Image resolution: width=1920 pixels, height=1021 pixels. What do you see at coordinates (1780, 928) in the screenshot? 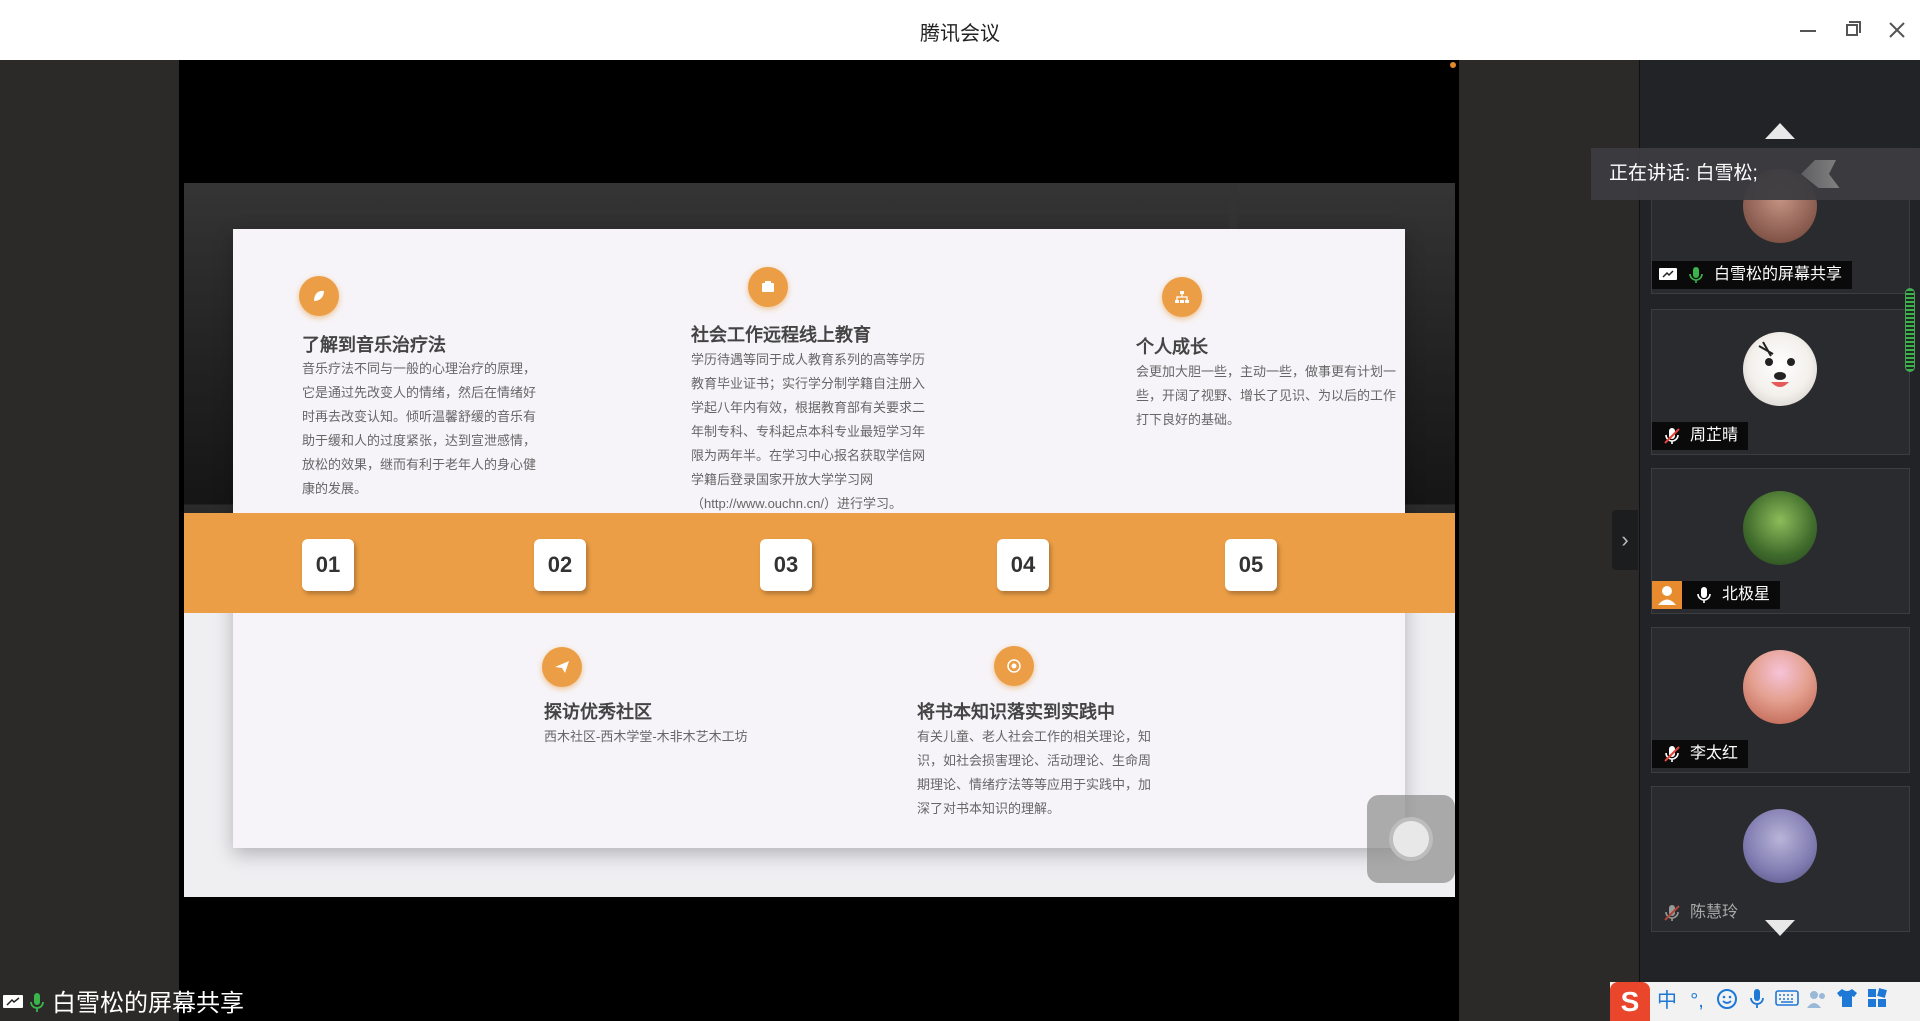
I see `scroll-down-arrow-icon` at bounding box center [1780, 928].